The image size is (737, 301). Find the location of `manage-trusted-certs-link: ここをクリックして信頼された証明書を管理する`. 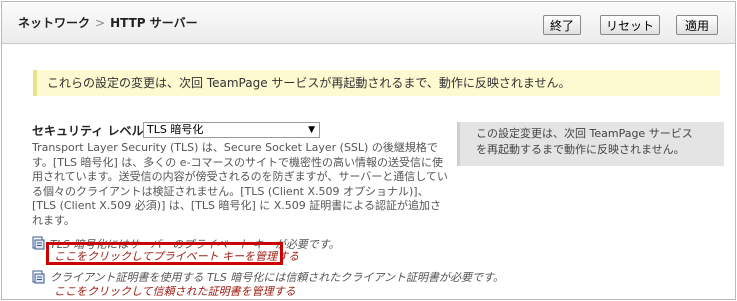

manage-trusted-certs-link: ここをクリックして信頼された証明書を管理する is located at coordinates (175, 291).